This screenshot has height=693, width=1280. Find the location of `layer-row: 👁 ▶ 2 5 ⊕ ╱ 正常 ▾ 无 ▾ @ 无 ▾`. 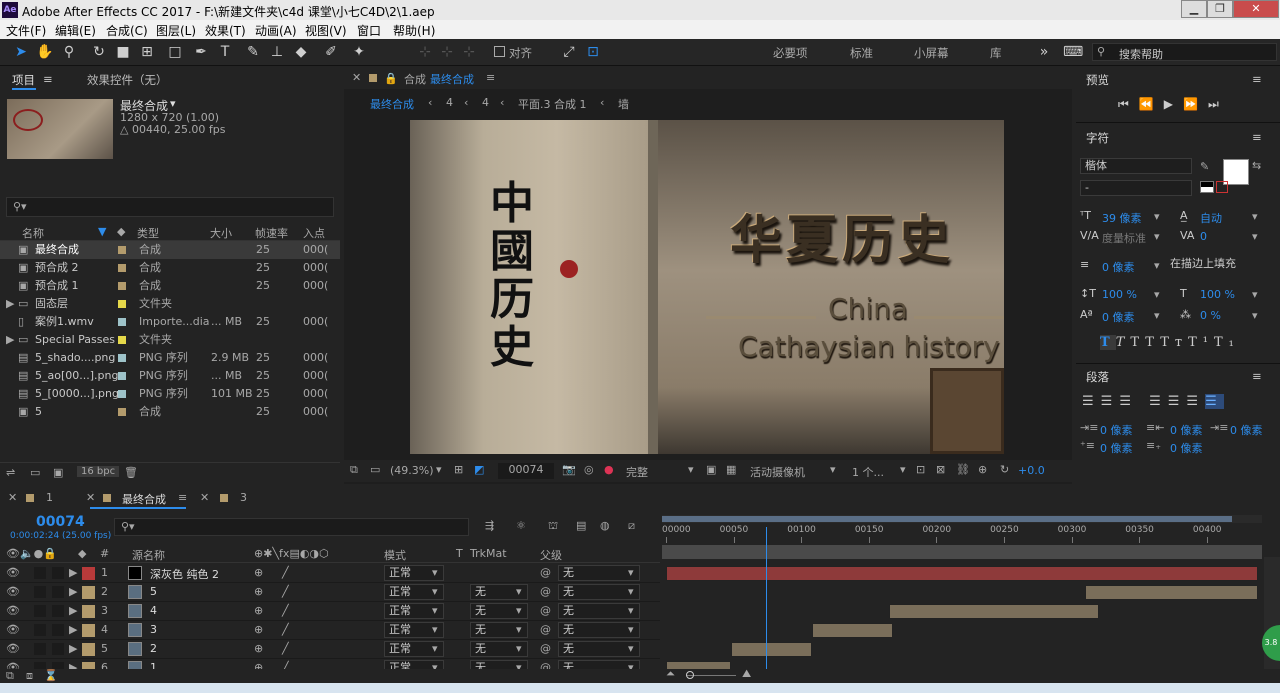

layer-row: 👁 ▶ 2 5 ⊕ ╱ 正常 ▾ 无 ▾ @ 无 ▾ is located at coordinates (330, 592).